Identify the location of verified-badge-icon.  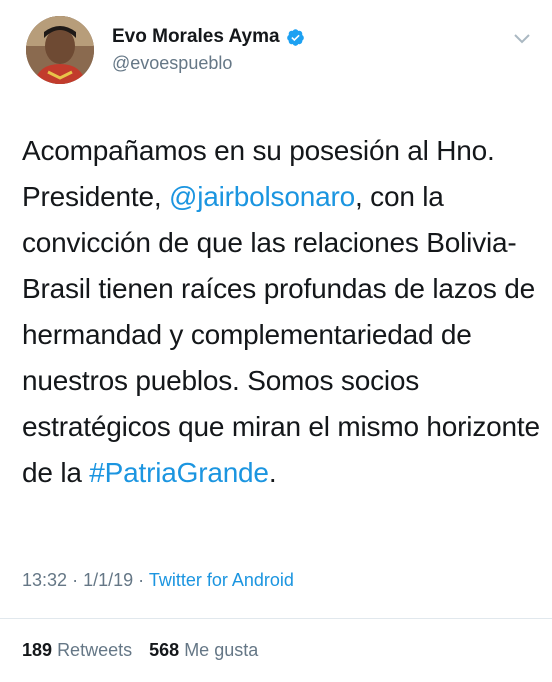
(295, 37).